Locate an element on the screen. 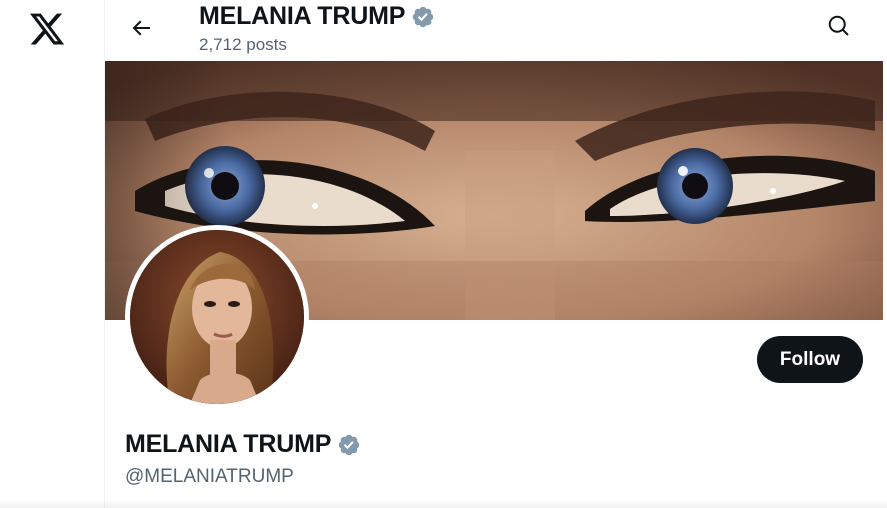 The height and width of the screenshot is (508, 887). header-name-row: MELANIA TRUMP is located at coordinates (317, 16).